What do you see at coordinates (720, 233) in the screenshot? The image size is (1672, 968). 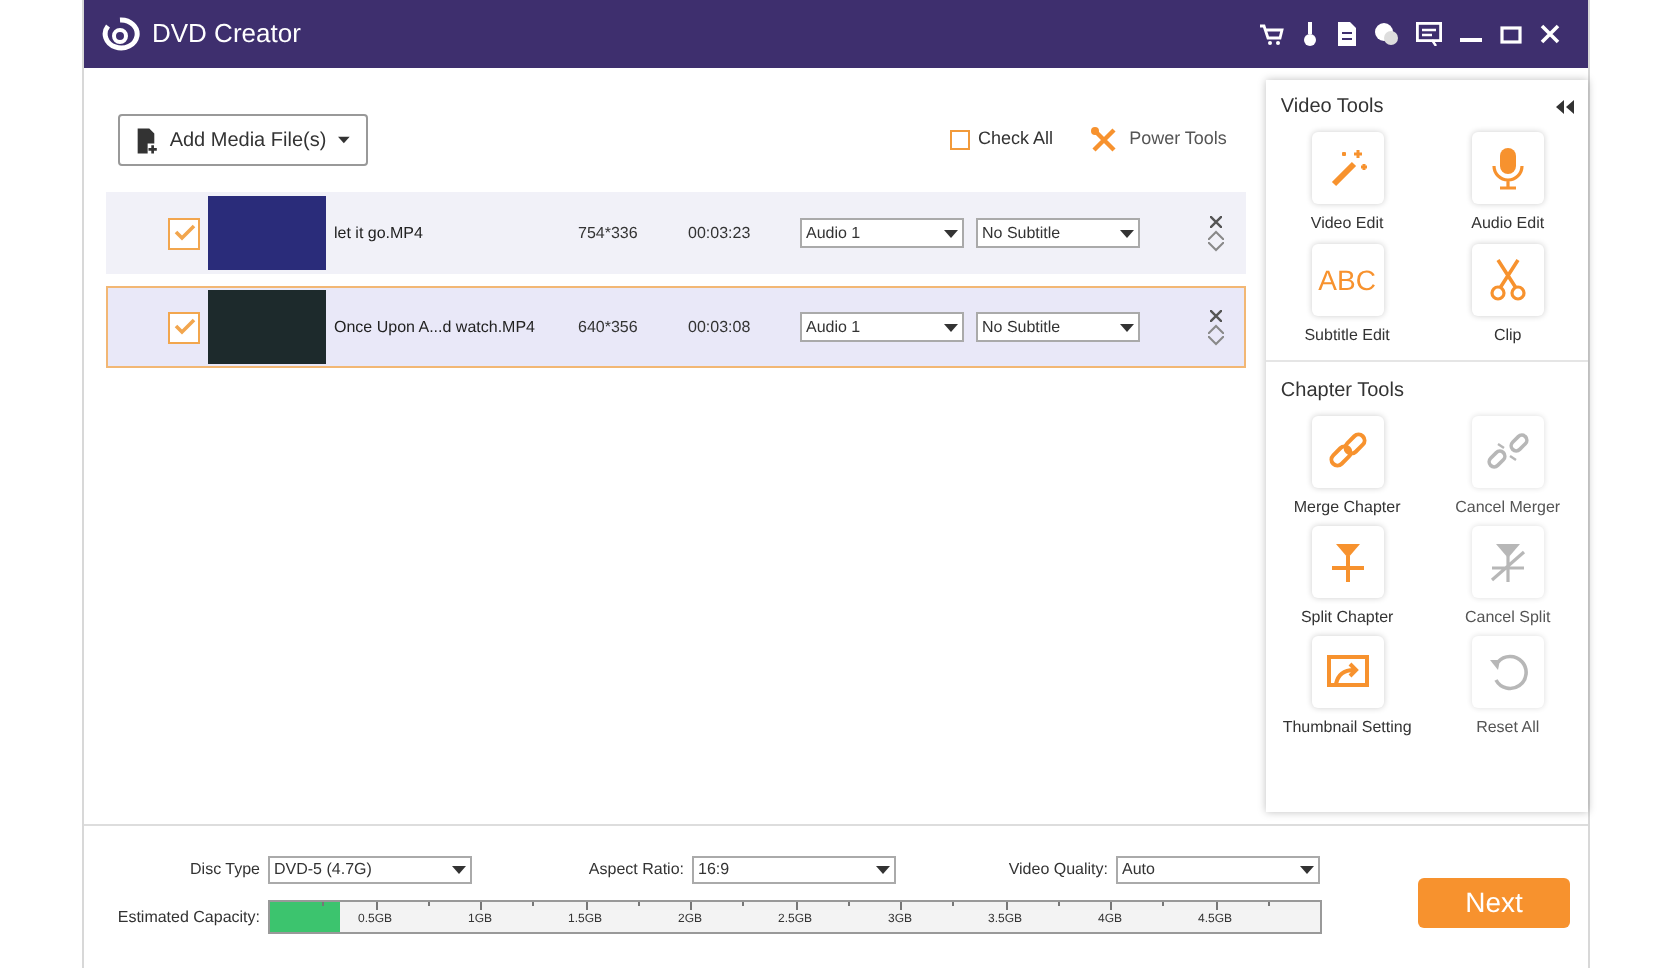 I see `duration-text: 00:03:23` at bounding box center [720, 233].